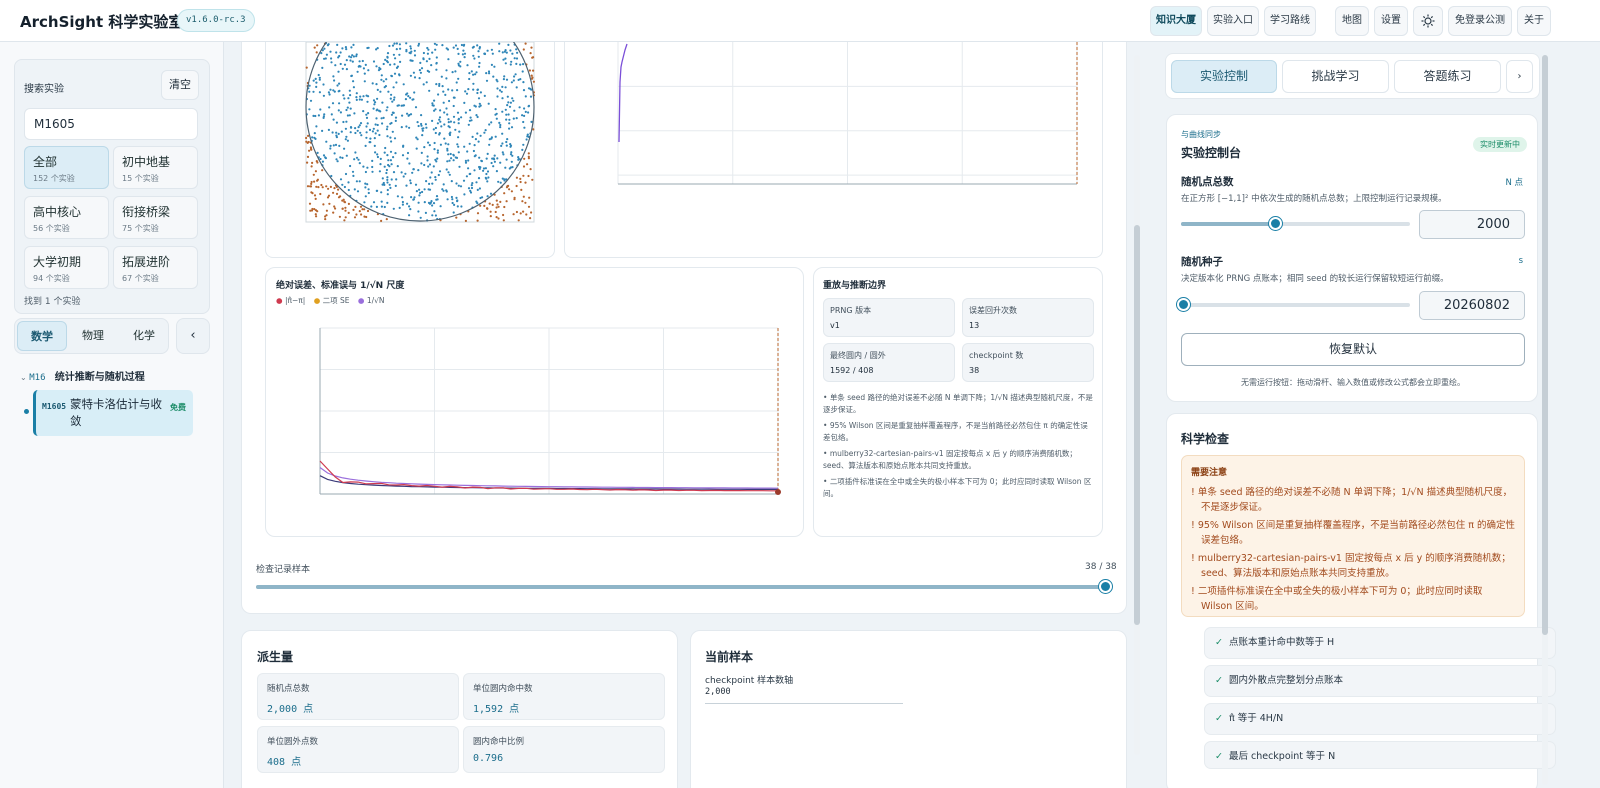 This screenshot has width=1600, height=788. What do you see at coordinates (155, 167) in the screenshot?
I see `category-junior: 初中地基 15 个实验` at bounding box center [155, 167].